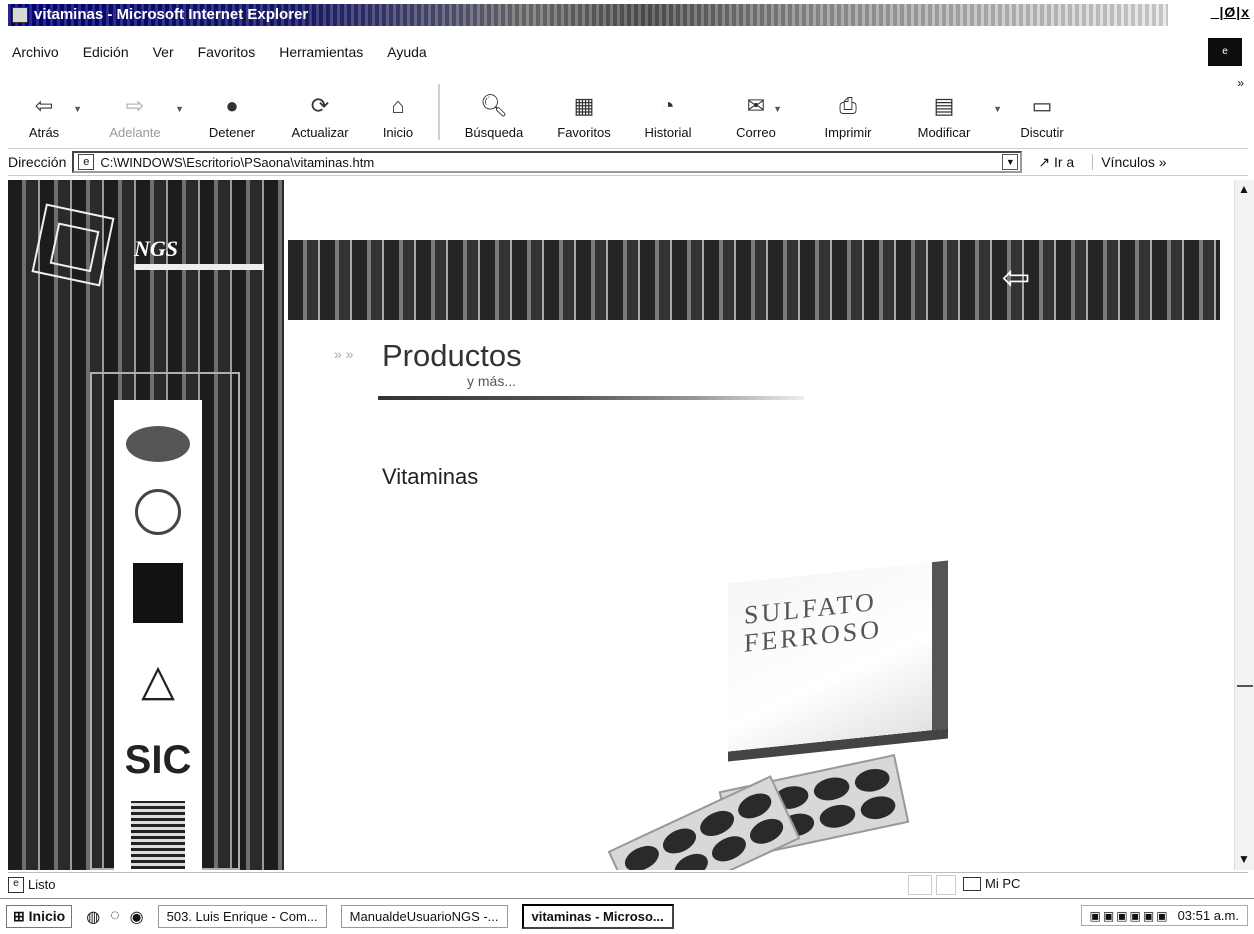 This screenshot has width=1254, height=934. What do you see at coordinates (1225, 52) in the screenshot?
I see `ie-logo-icon: e` at bounding box center [1225, 52].